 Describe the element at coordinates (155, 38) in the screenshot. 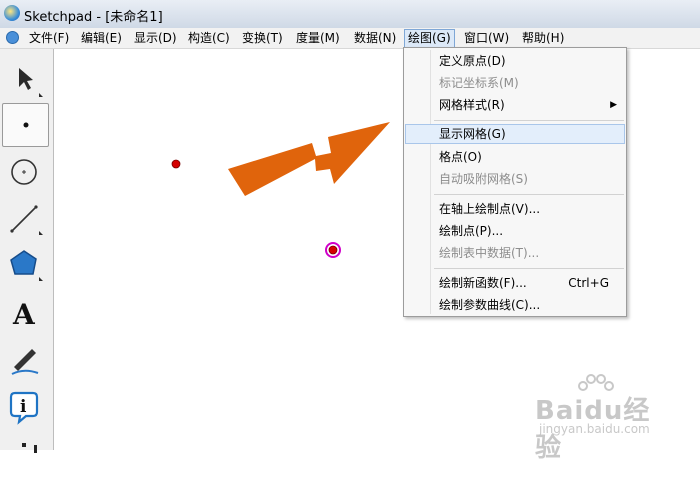

I see `menu-display: 显示(D)` at that location.